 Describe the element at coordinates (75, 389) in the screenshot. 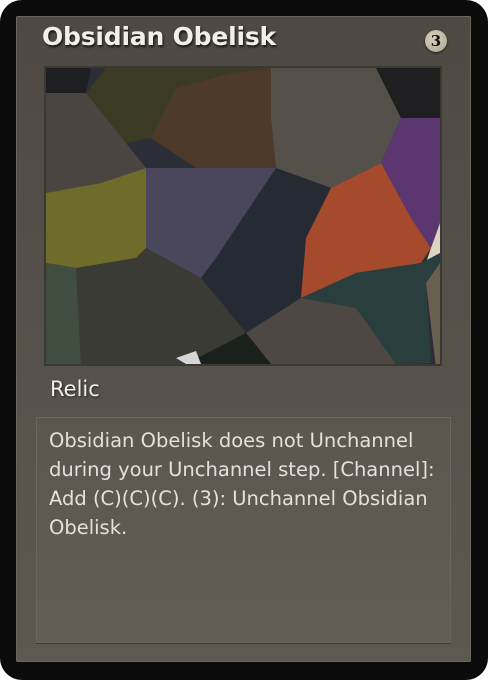

I see `card-type-line: Relic` at that location.